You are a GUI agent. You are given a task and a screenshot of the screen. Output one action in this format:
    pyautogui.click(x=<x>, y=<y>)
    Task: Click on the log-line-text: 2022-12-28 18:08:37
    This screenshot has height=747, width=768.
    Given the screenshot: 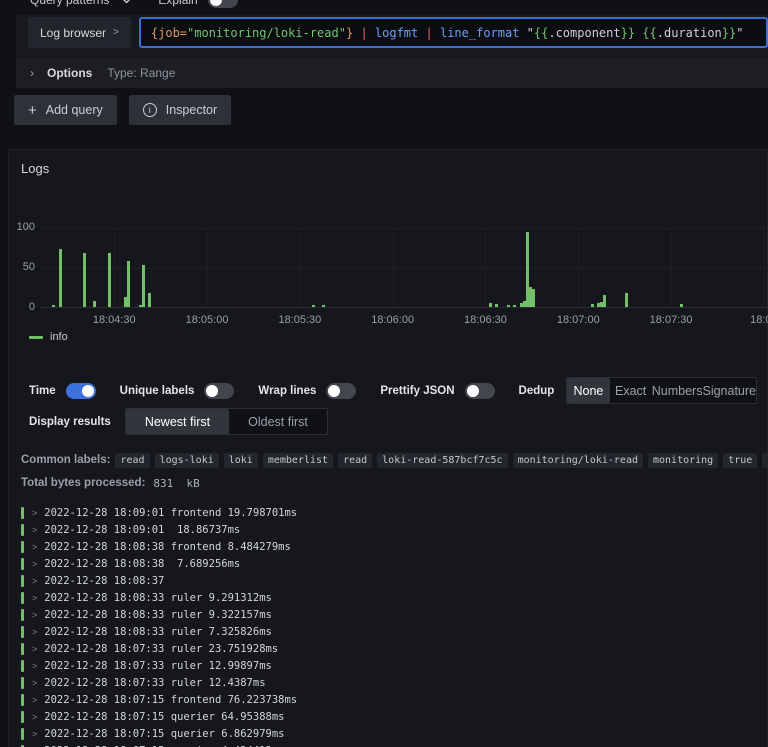 What is the action you would take?
    pyautogui.click(x=104, y=580)
    